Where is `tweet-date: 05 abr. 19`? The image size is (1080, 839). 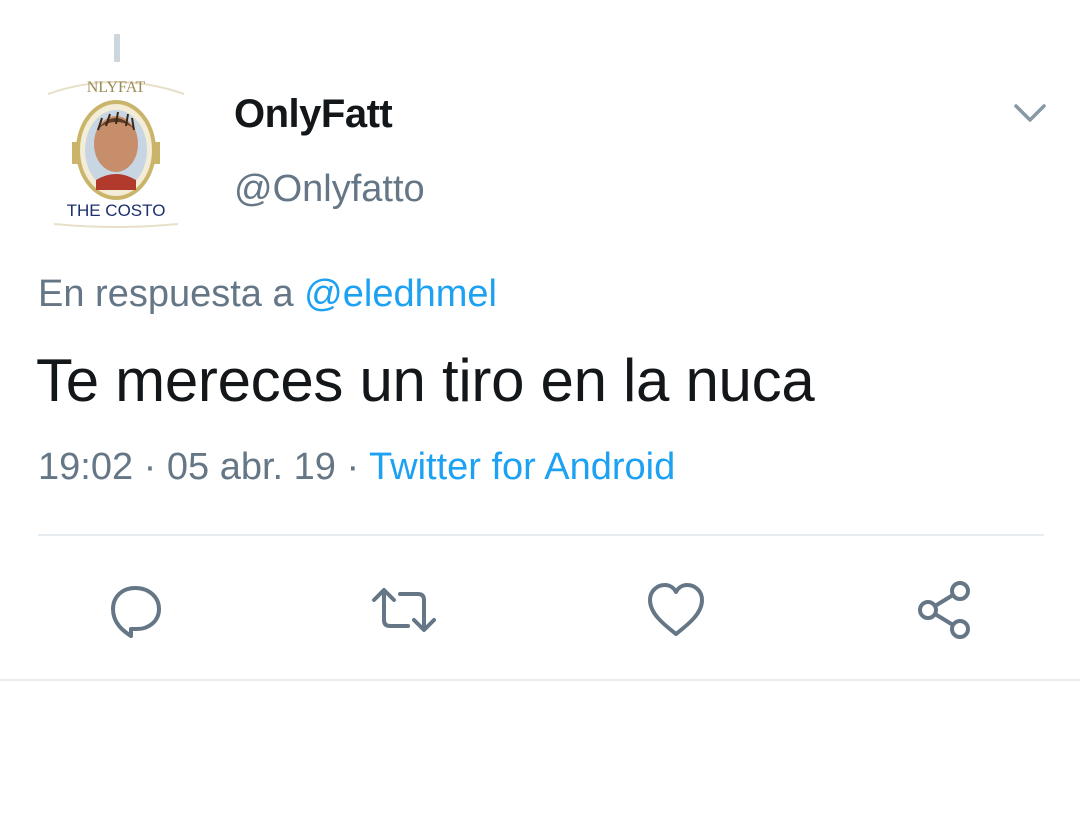
tweet-date: 05 abr. 19 is located at coordinates (251, 467).